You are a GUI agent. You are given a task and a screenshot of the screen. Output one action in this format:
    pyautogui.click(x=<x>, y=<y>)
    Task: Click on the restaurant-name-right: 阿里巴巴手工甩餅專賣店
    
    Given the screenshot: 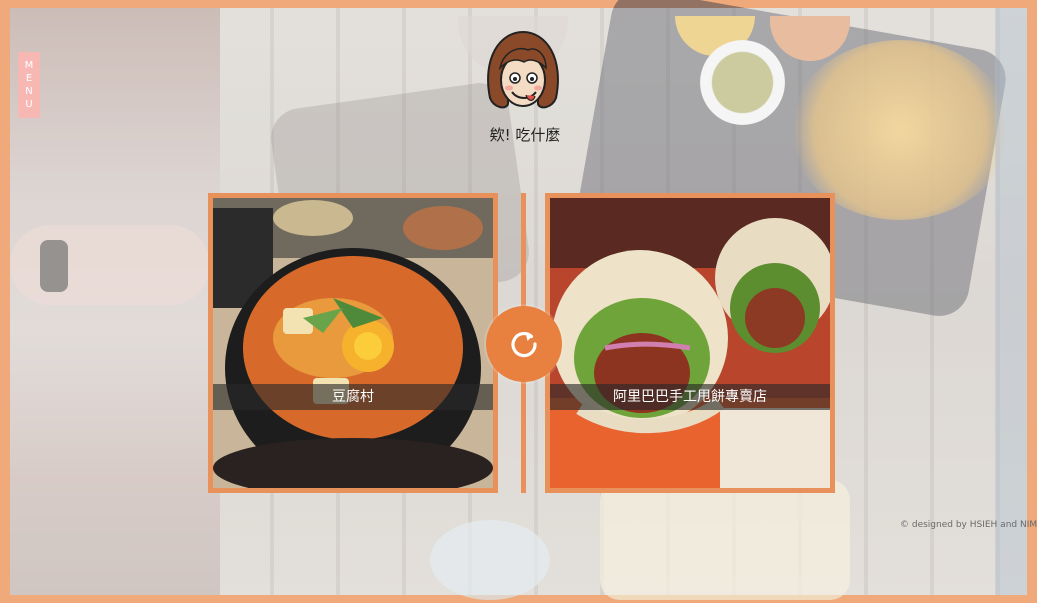 What is the action you would take?
    pyautogui.click(x=690, y=397)
    